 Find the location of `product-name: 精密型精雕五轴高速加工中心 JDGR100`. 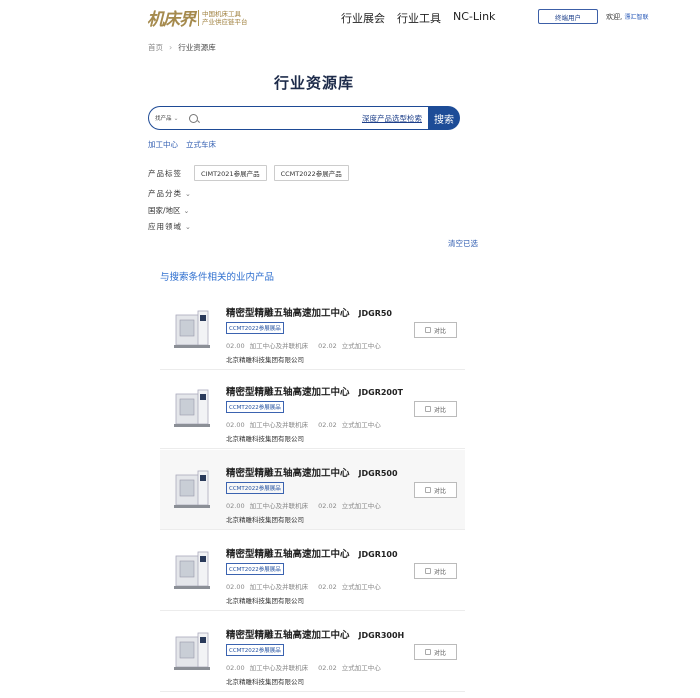

product-name: 精密型精雕五轴高速加工中心 JDGR100 is located at coordinates (312, 553).